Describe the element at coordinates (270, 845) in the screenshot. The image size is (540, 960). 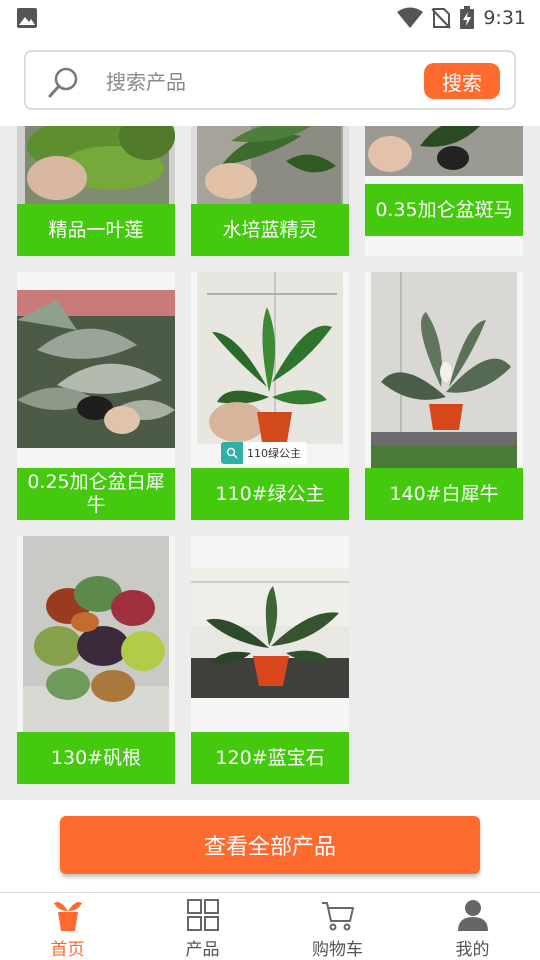
I see `view-all-products-button: 查看全部产品` at that location.